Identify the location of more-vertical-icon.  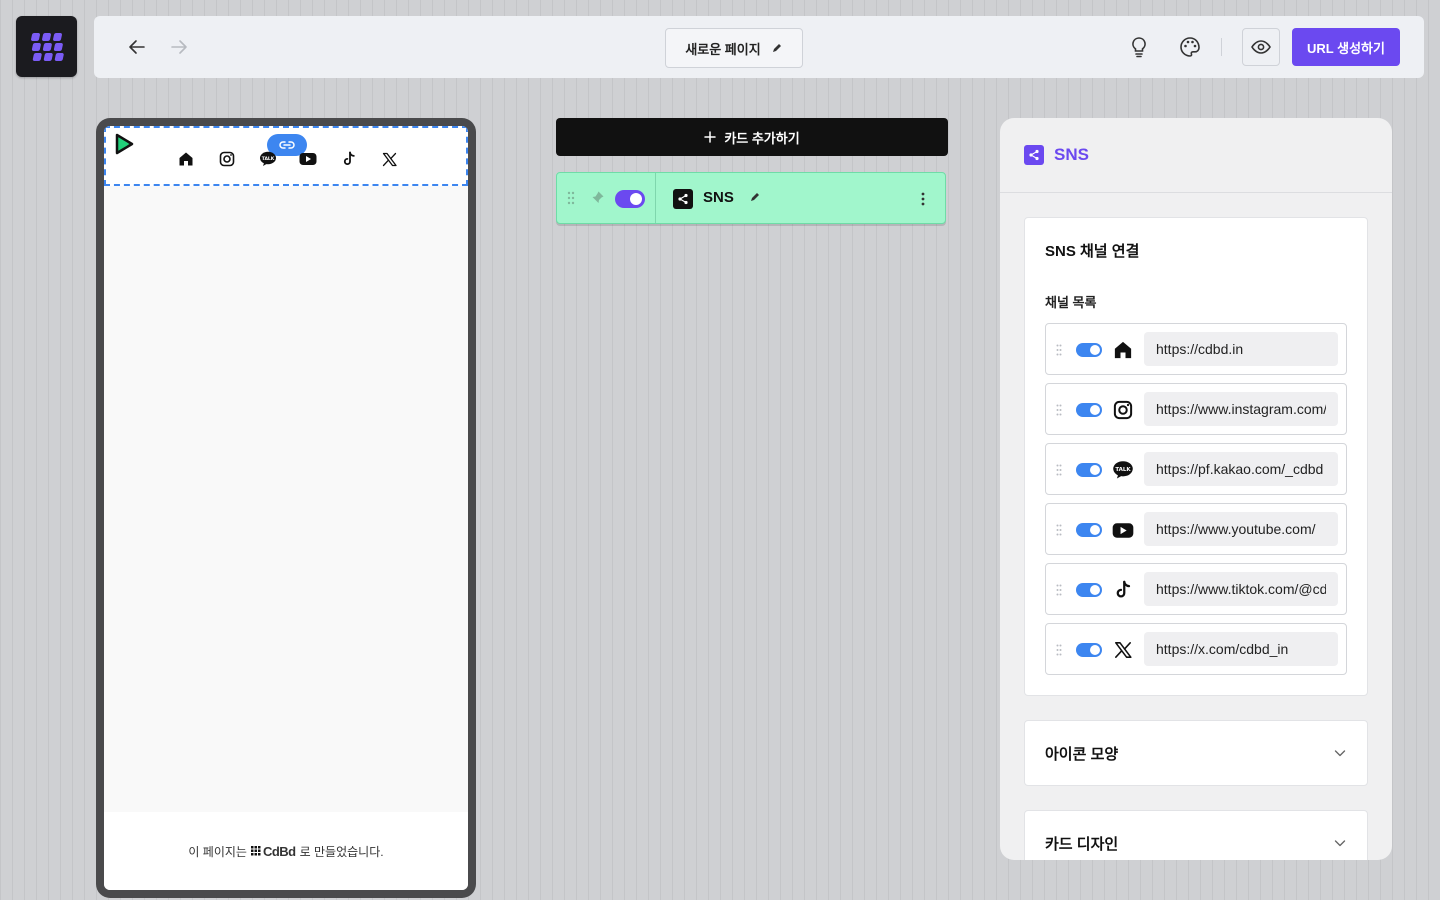
(923, 199).